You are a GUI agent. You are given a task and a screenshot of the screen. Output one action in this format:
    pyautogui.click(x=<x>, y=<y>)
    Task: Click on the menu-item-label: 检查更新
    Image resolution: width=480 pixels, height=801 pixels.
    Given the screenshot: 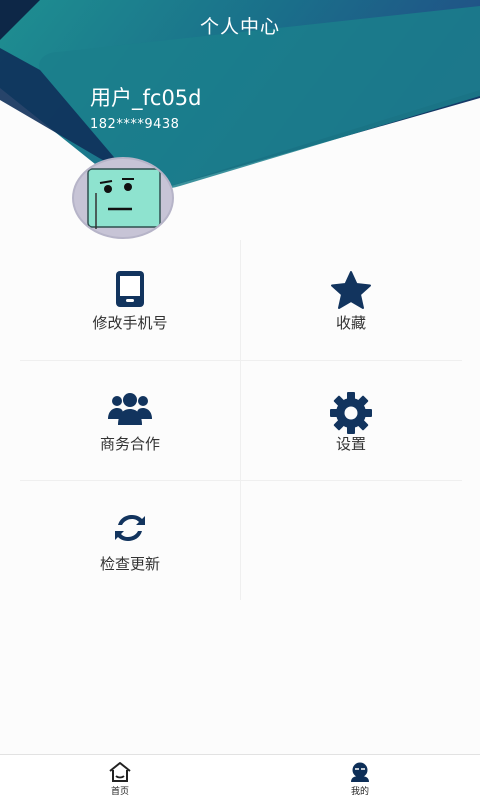 What is the action you would take?
    pyautogui.click(x=129, y=564)
    